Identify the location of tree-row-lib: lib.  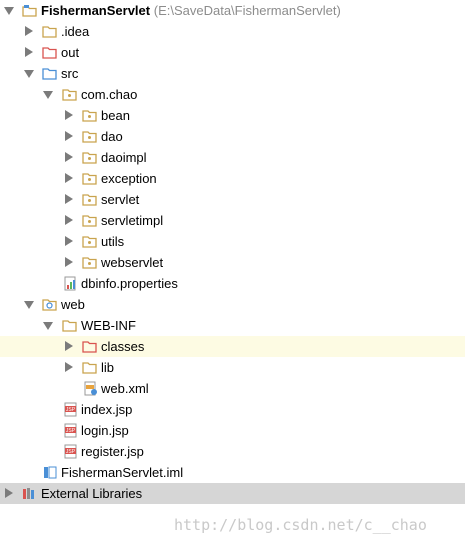
(232, 367).